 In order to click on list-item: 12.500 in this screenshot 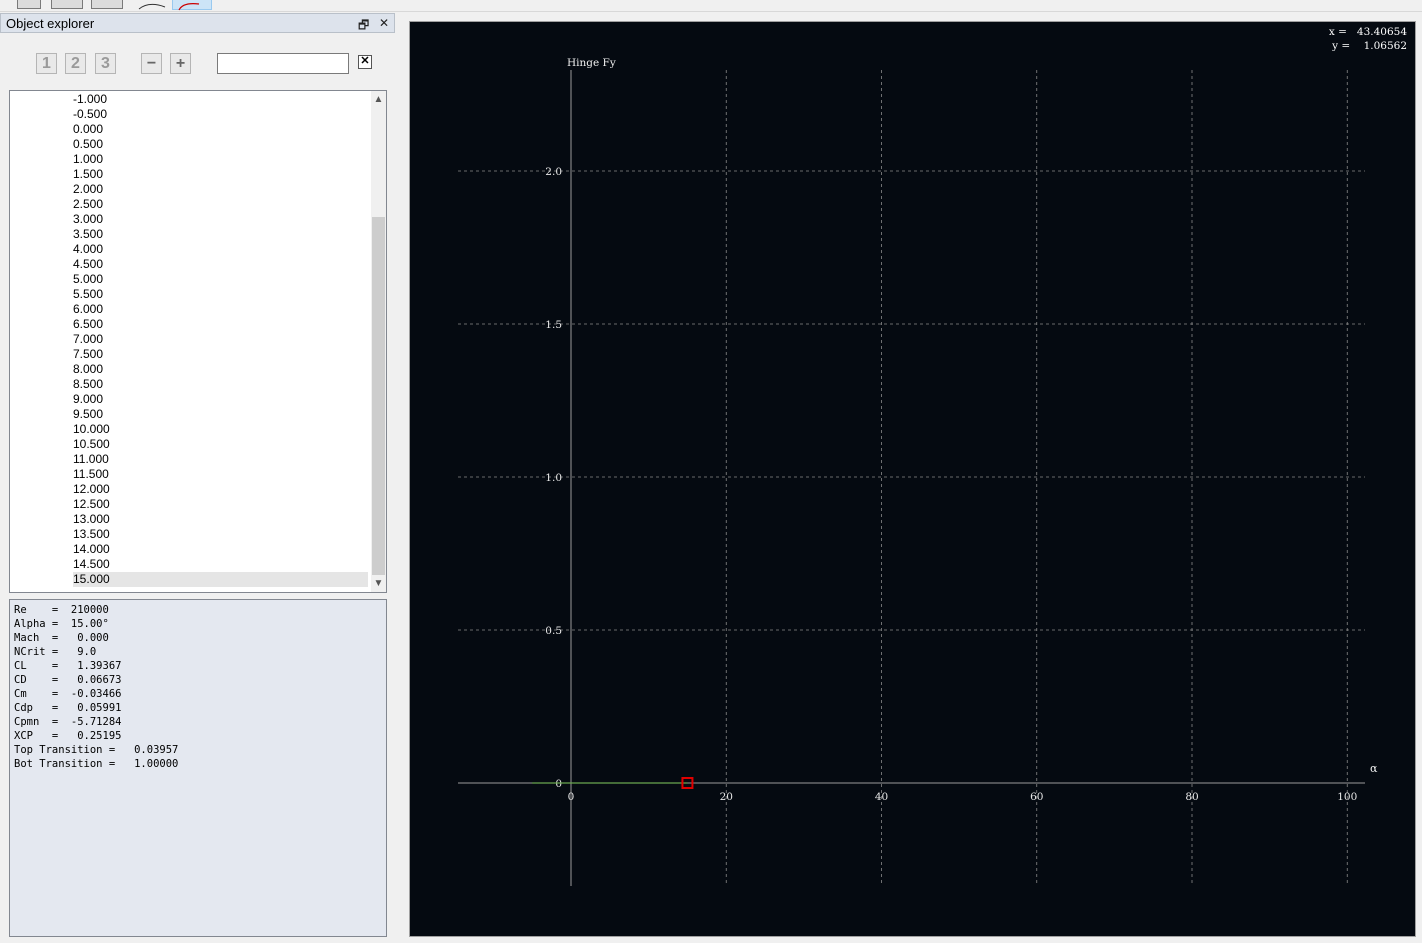, I will do `click(220, 504)`.